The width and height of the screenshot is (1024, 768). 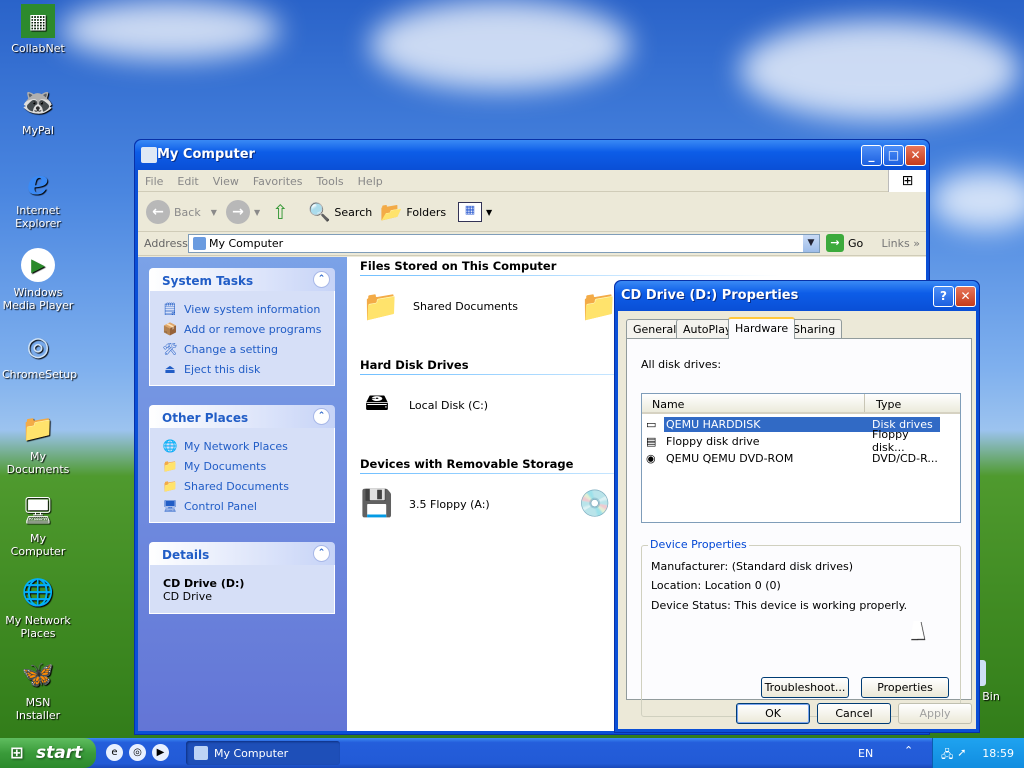 What do you see at coordinates (38, 526) in the screenshot?
I see `desktop-icon-my-computer: 🖥 My Computer` at bounding box center [38, 526].